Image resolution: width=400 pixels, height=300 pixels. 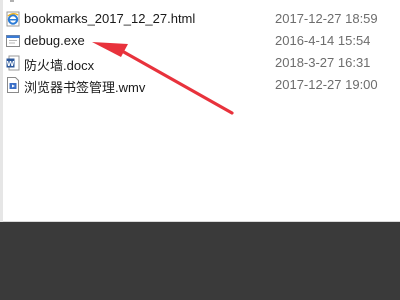 What do you see at coordinates (110, 18) in the screenshot?
I see `file-name: bookmarks_2017_12_27.html` at bounding box center [110, 18].